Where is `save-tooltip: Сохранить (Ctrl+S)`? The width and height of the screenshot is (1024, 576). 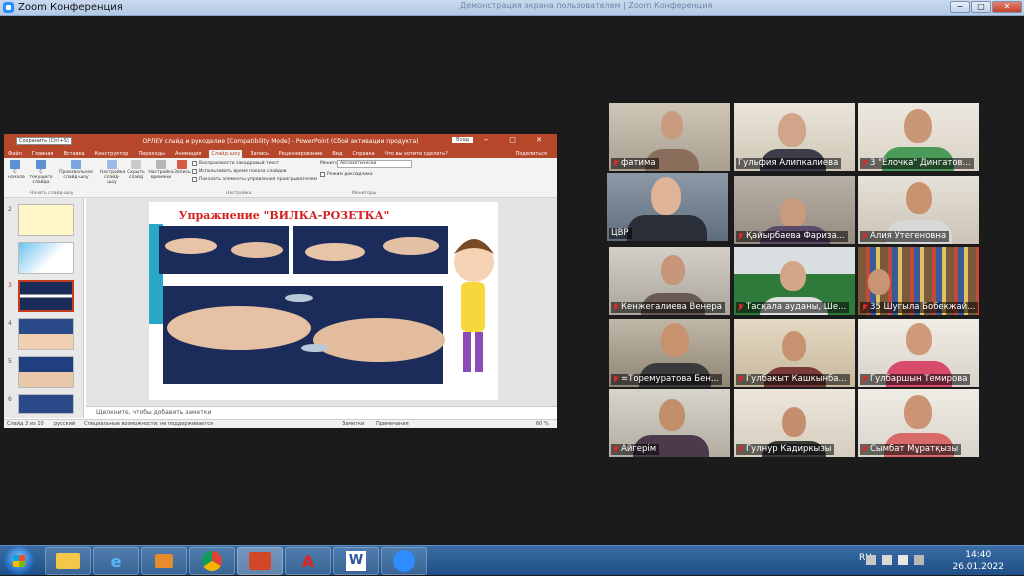
save-tooltip: Сохранить (Ctrl+S) is located at coordinates (44, 141).